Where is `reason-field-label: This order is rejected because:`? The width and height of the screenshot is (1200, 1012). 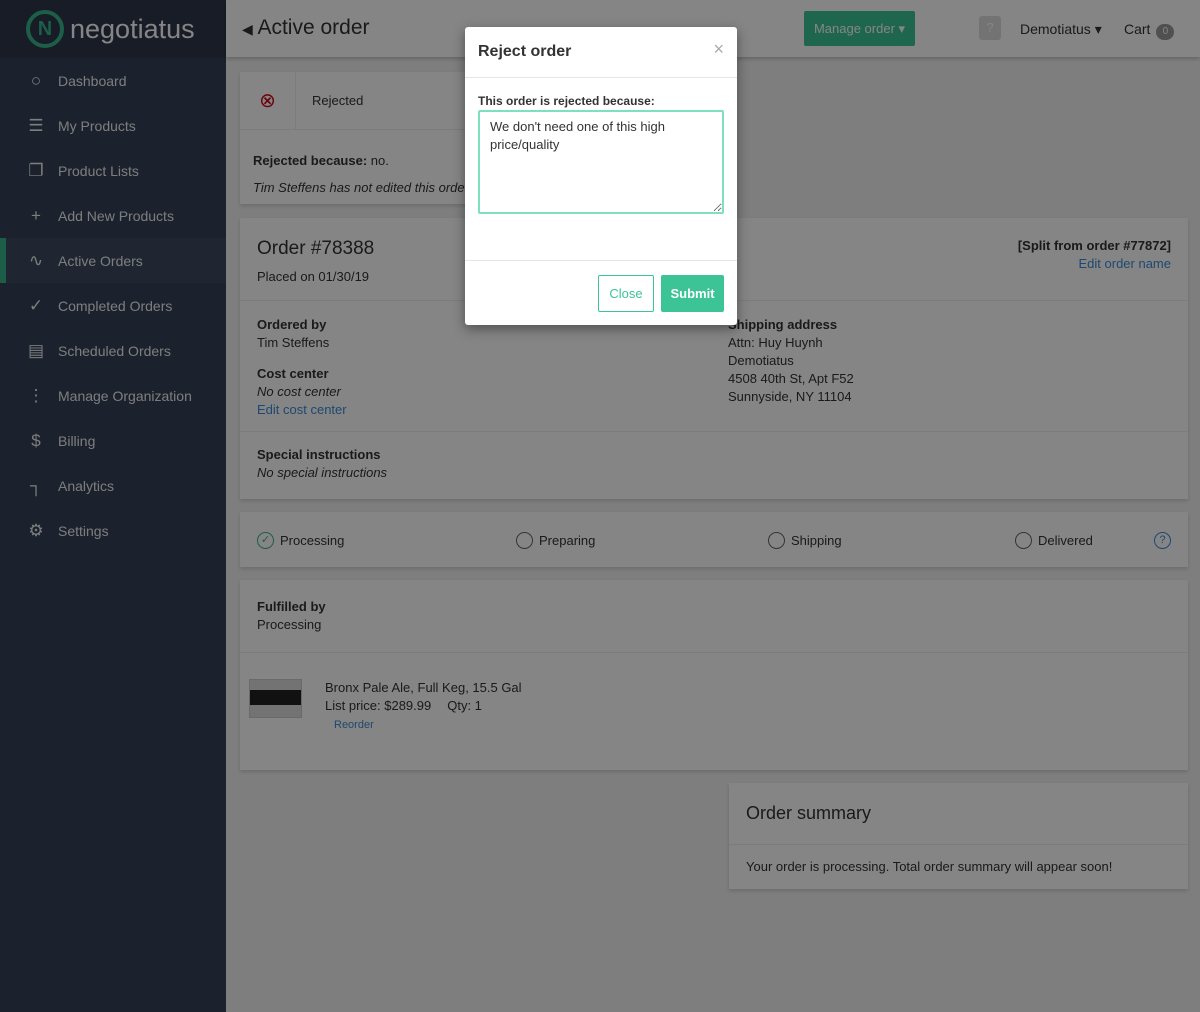
reason-field-label: This order is rejected because: is located at coordinates (566, 101).